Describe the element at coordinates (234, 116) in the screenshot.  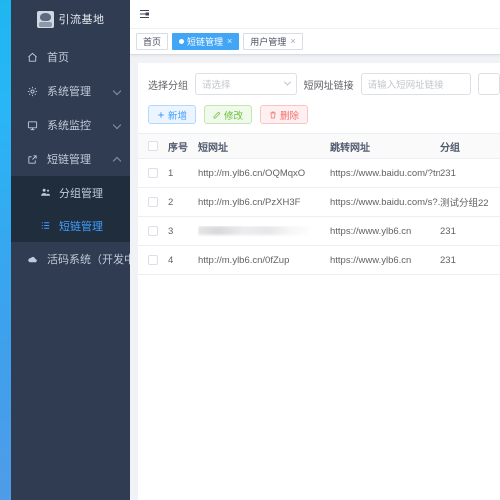
I see `edit-button-label: 修改` at that location.